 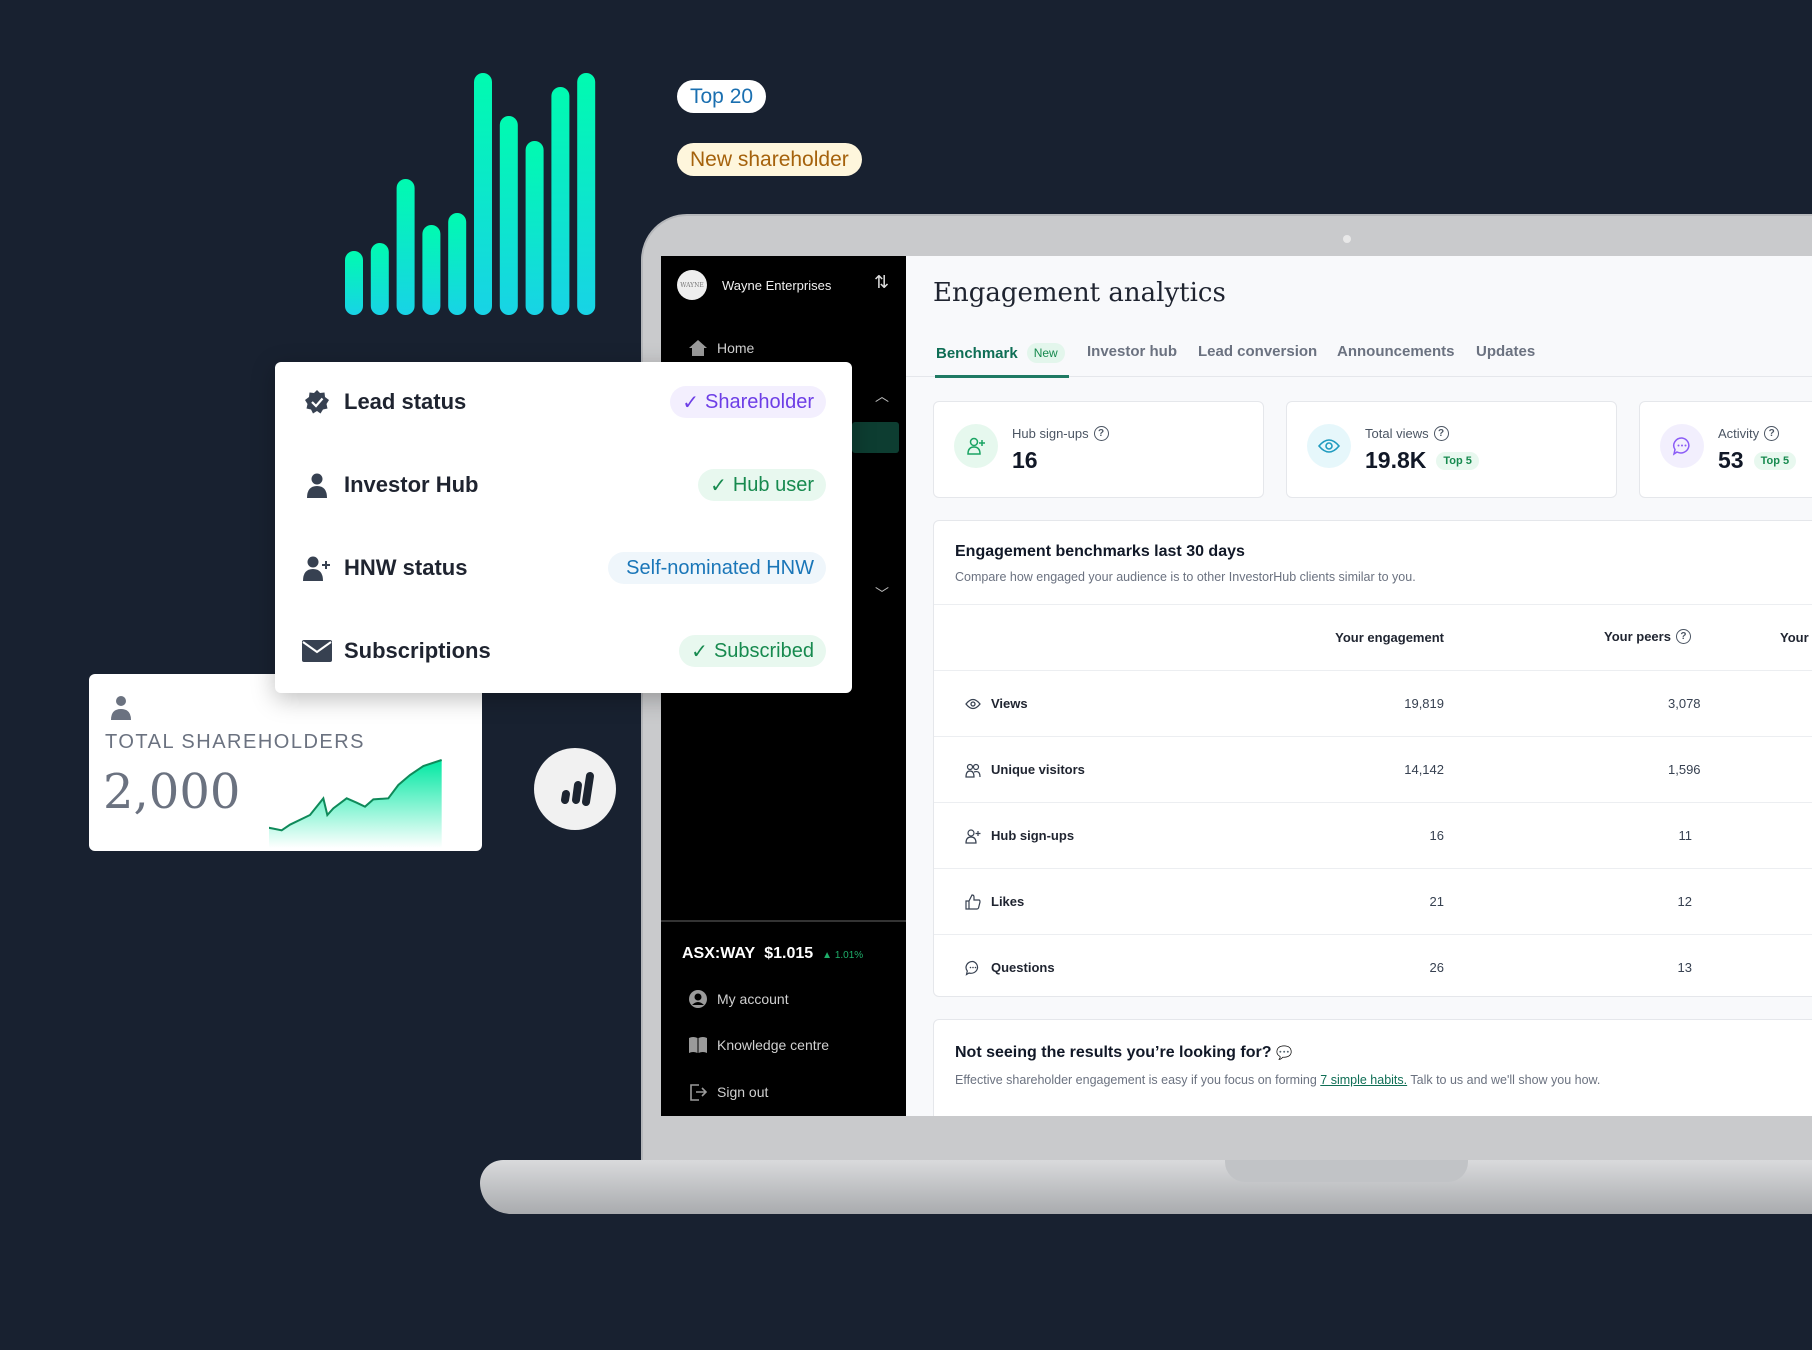 I want to click on top-5-badge: Top 5, so click(x=1457, y=460).